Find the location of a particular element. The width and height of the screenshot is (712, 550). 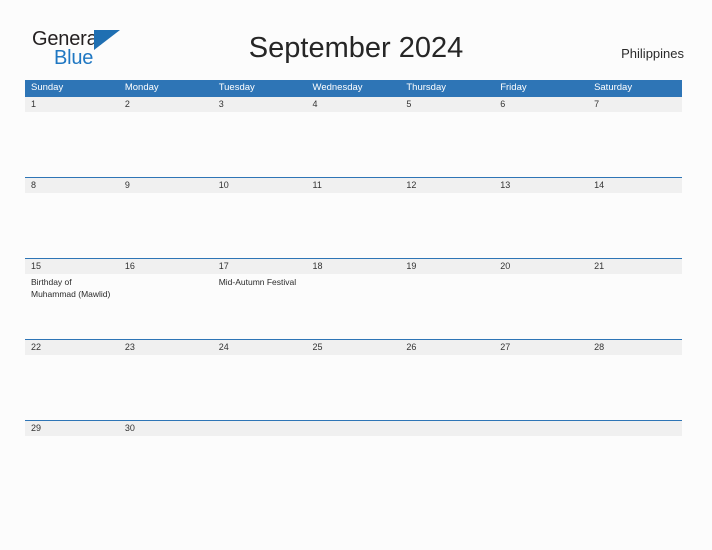

calendar-week-row: 8 9 10 11 12 13 14 is located at coordinates (353, 218).